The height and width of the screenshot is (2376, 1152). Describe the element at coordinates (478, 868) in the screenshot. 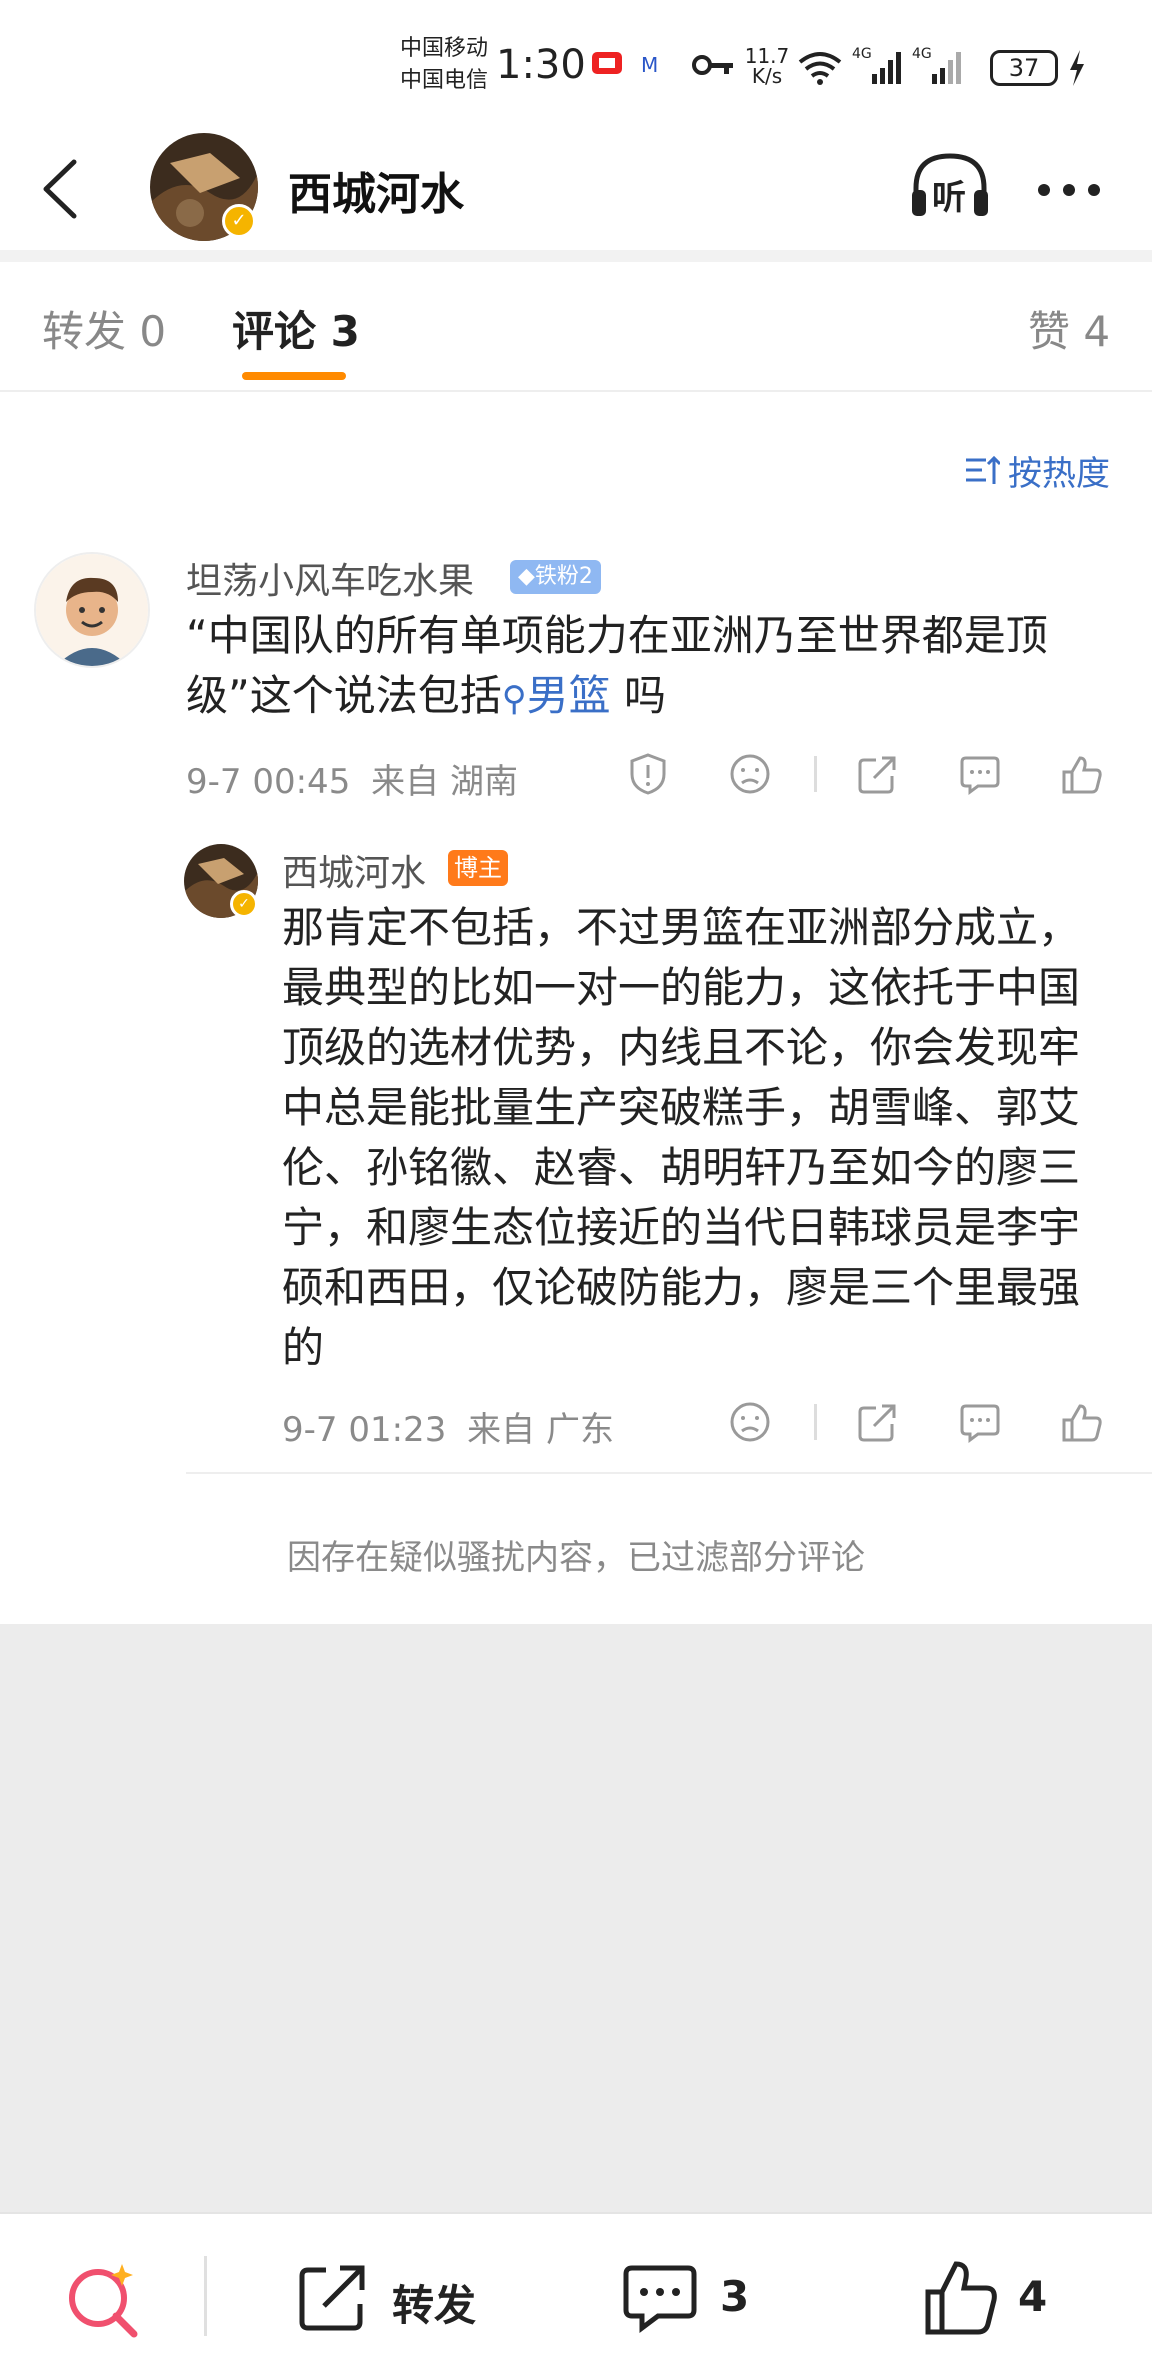

I see `host-badge: 博主` at that location.